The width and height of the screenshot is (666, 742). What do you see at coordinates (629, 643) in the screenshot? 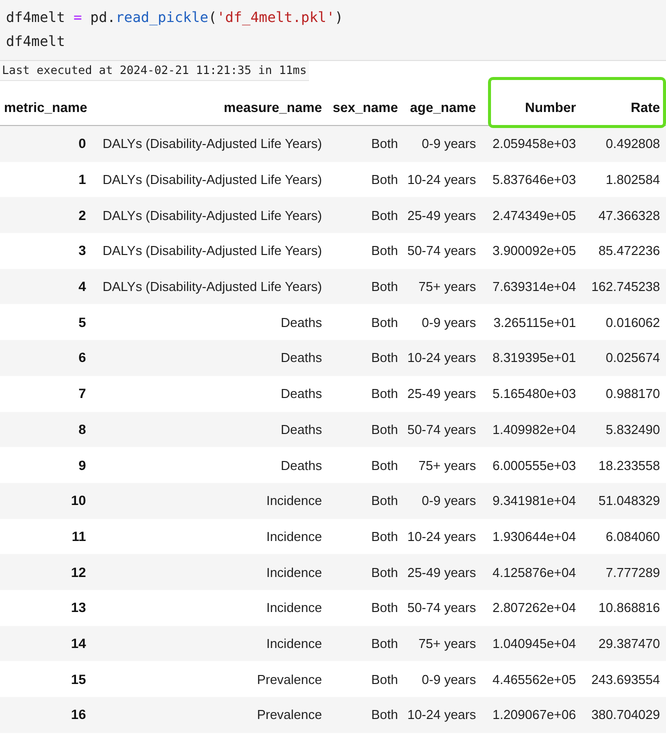
I see `table-cell-text: 29.387470` at bounding box center [629, 643].